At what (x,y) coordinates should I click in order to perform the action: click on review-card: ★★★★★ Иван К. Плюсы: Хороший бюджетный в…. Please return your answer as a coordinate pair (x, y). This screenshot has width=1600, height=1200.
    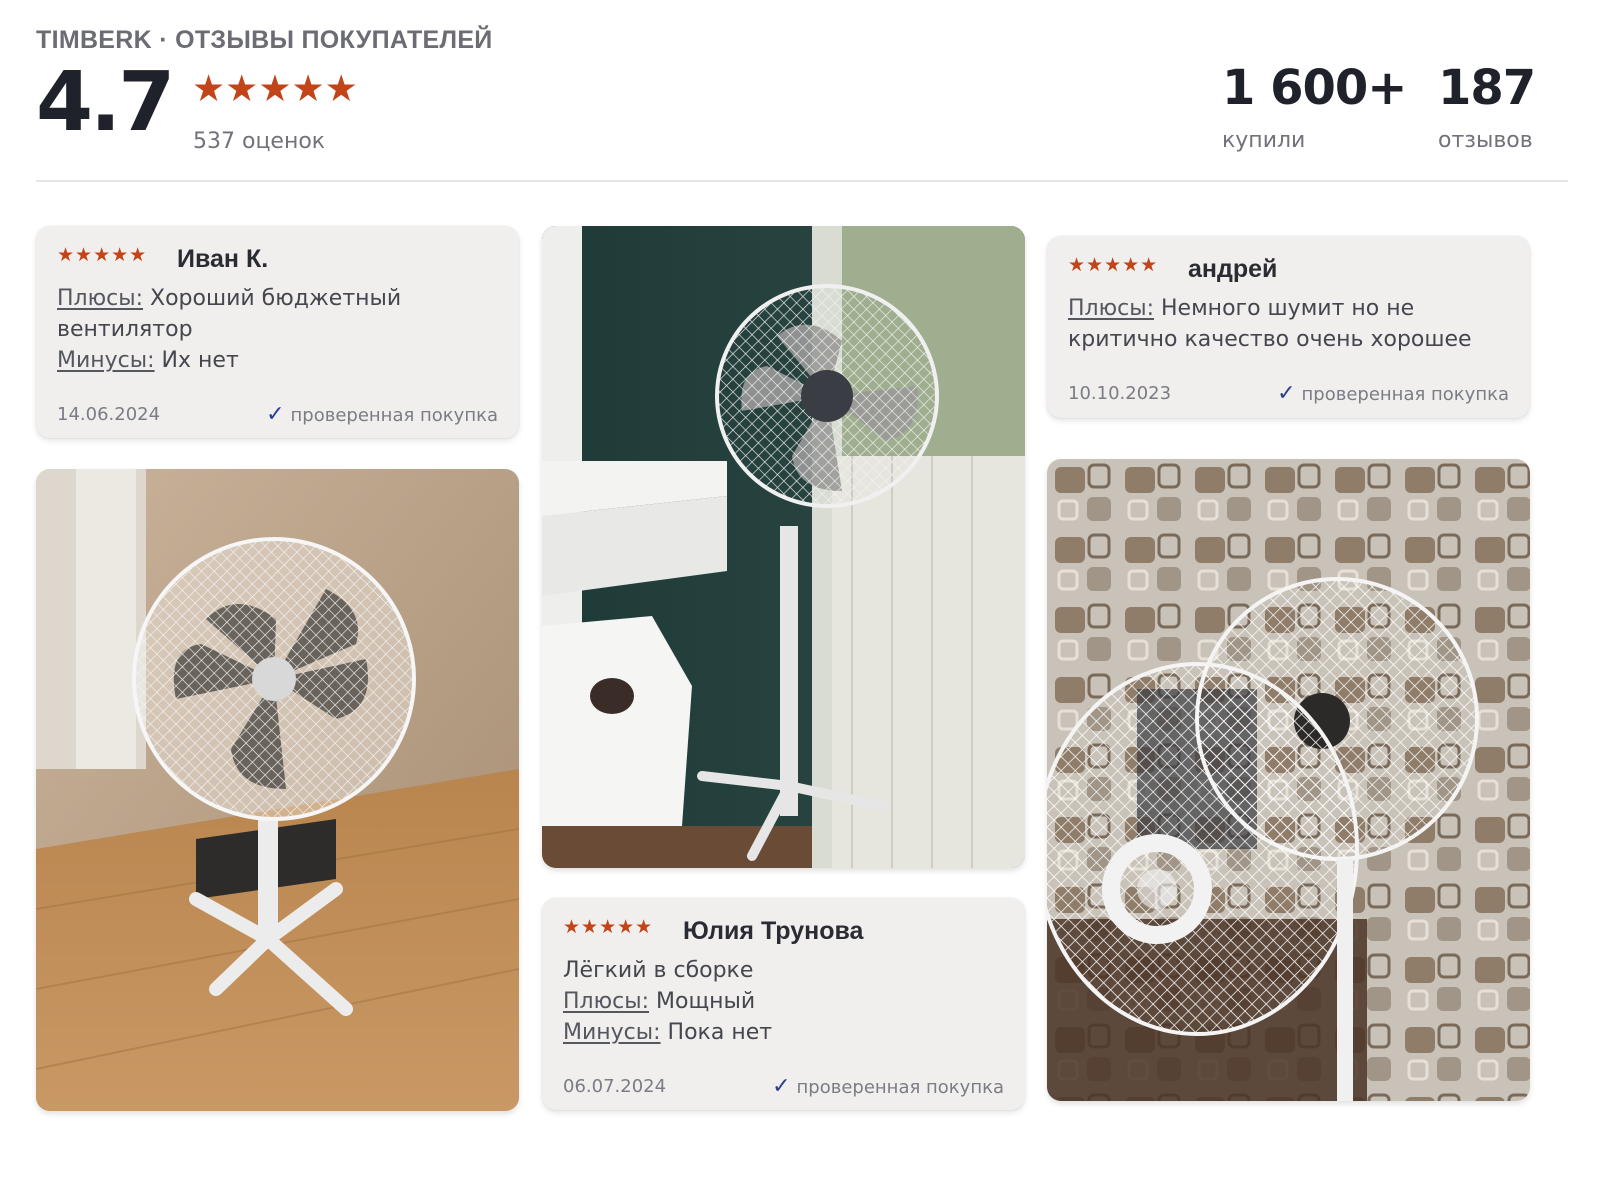
    Looking at the image, I should click on (277, 332).